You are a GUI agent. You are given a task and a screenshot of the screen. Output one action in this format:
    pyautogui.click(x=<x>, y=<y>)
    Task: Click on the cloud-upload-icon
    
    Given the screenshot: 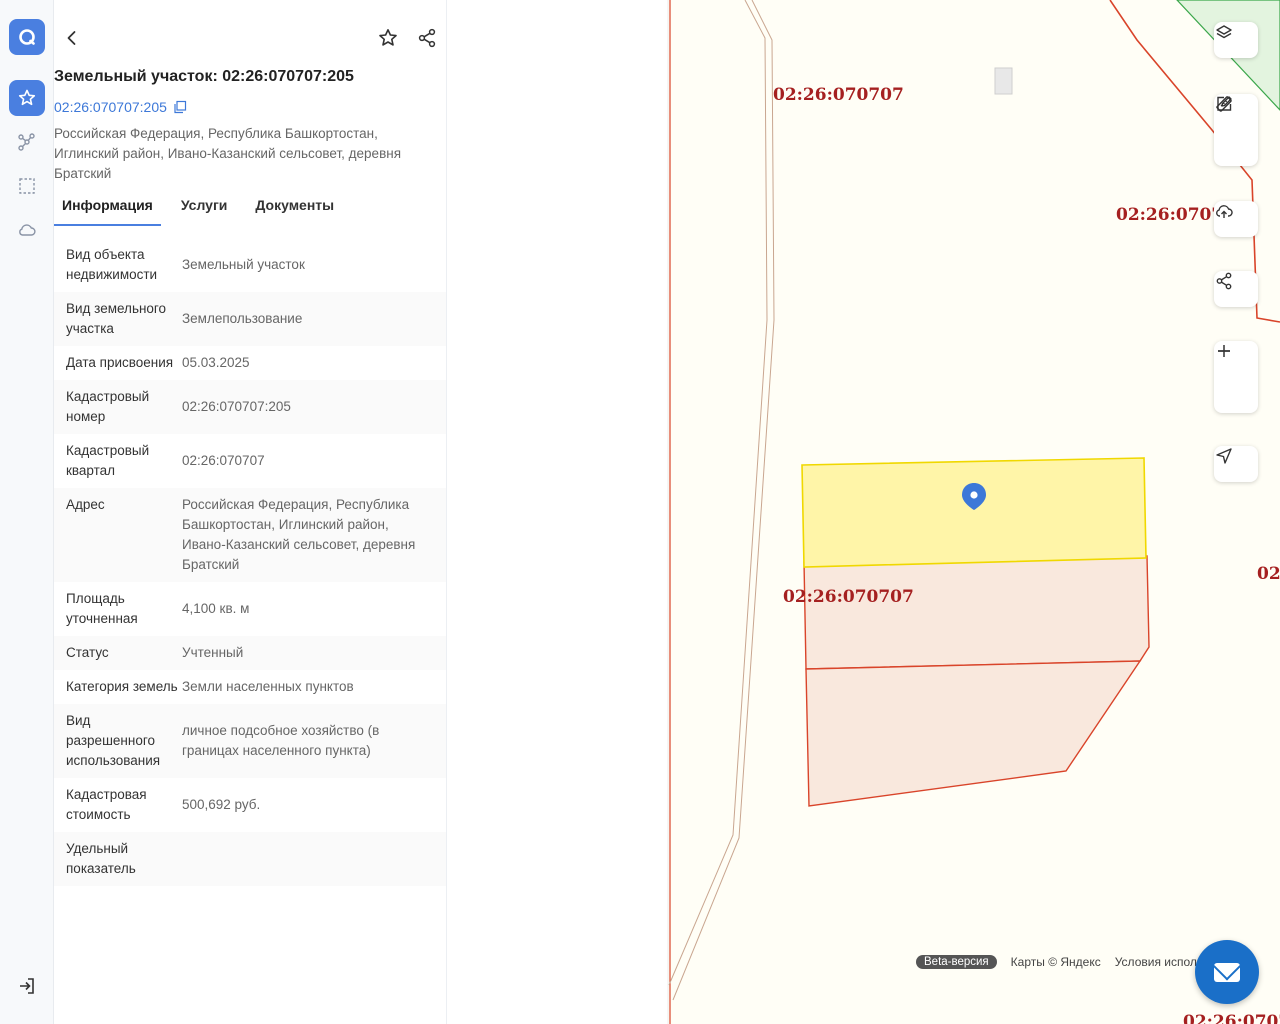 What is the action you would take?
    pyautogui.click(x=1224, y=211)
    